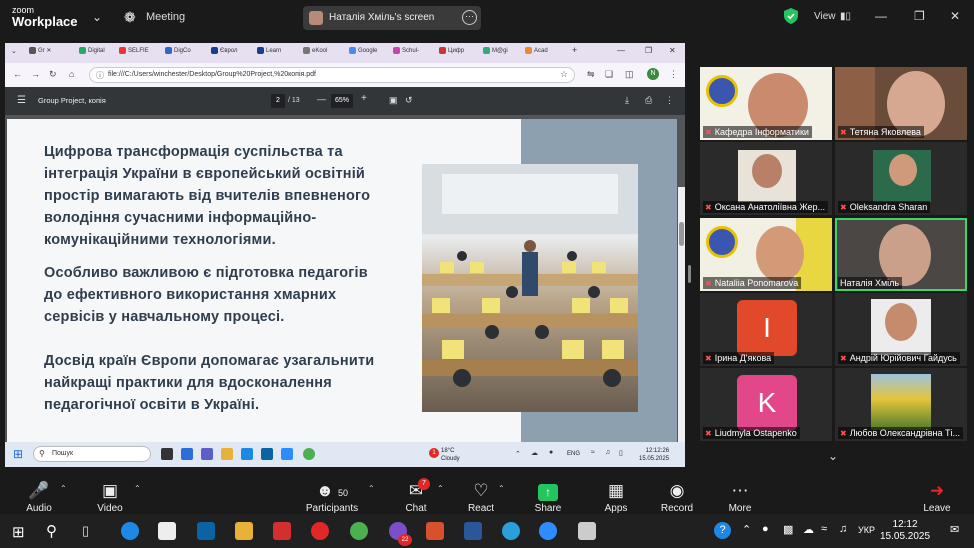 The width and height of the screenshot is (974, 548). I want to click on weather-widget: 1 18°C Cloudy, so click(444, 455).